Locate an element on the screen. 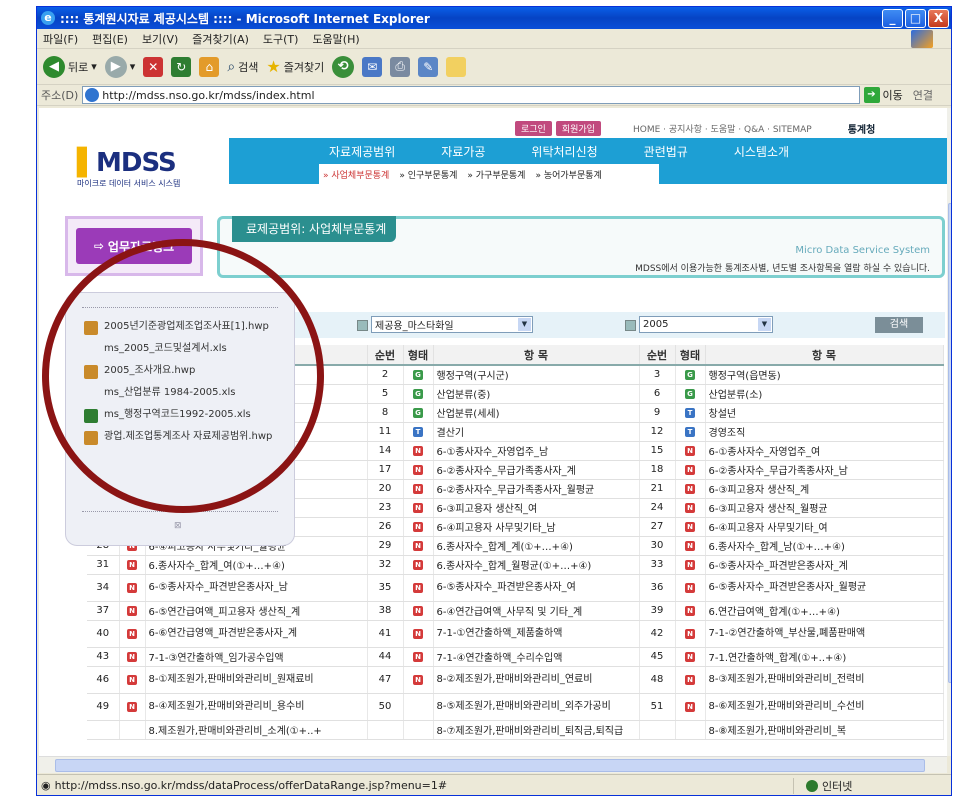 The height and width of the screenshot is (799, 963). address-input: http://mdss.nso.go.kr/mdss/index.html is located at coordinates (471, 95).